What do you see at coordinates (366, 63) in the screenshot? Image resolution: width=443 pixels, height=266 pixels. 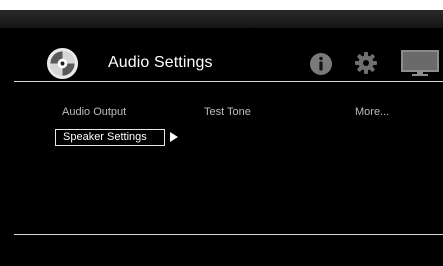 I see `gear-icon` at bounding box center [366, 63].